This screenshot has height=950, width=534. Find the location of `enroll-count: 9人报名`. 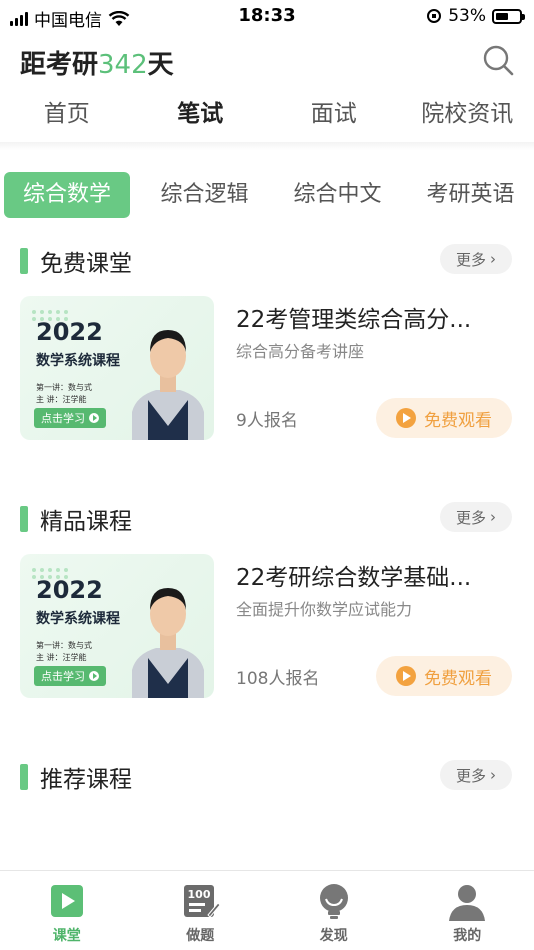

enroll-count: 9人报名 is located at coordinates (267, 421).